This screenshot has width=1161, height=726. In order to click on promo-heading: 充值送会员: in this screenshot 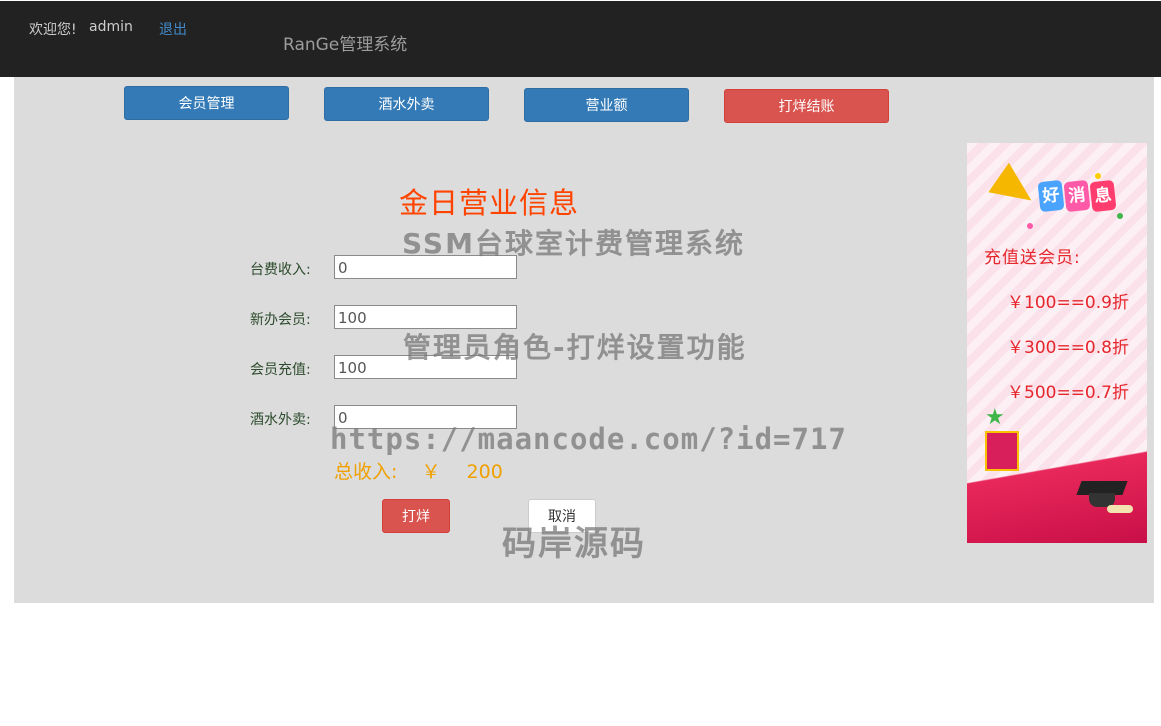, I will do `click(1032, 258)`.